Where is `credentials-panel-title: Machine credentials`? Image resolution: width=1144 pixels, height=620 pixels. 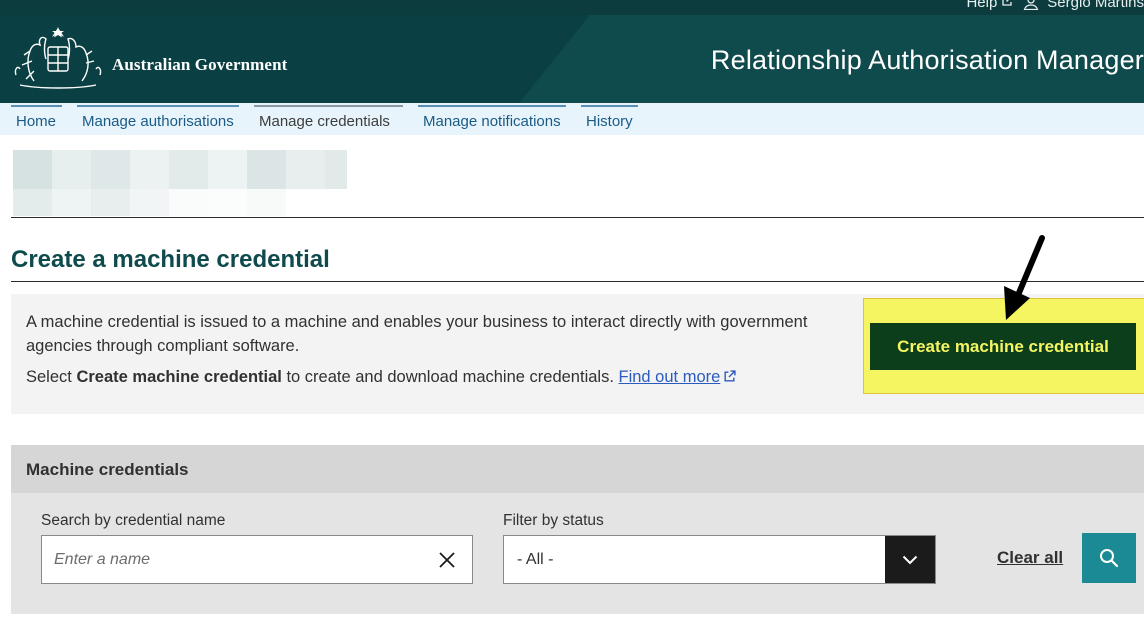 credentials-panel-title: Machine credentials is located at coordinates (107, 469).